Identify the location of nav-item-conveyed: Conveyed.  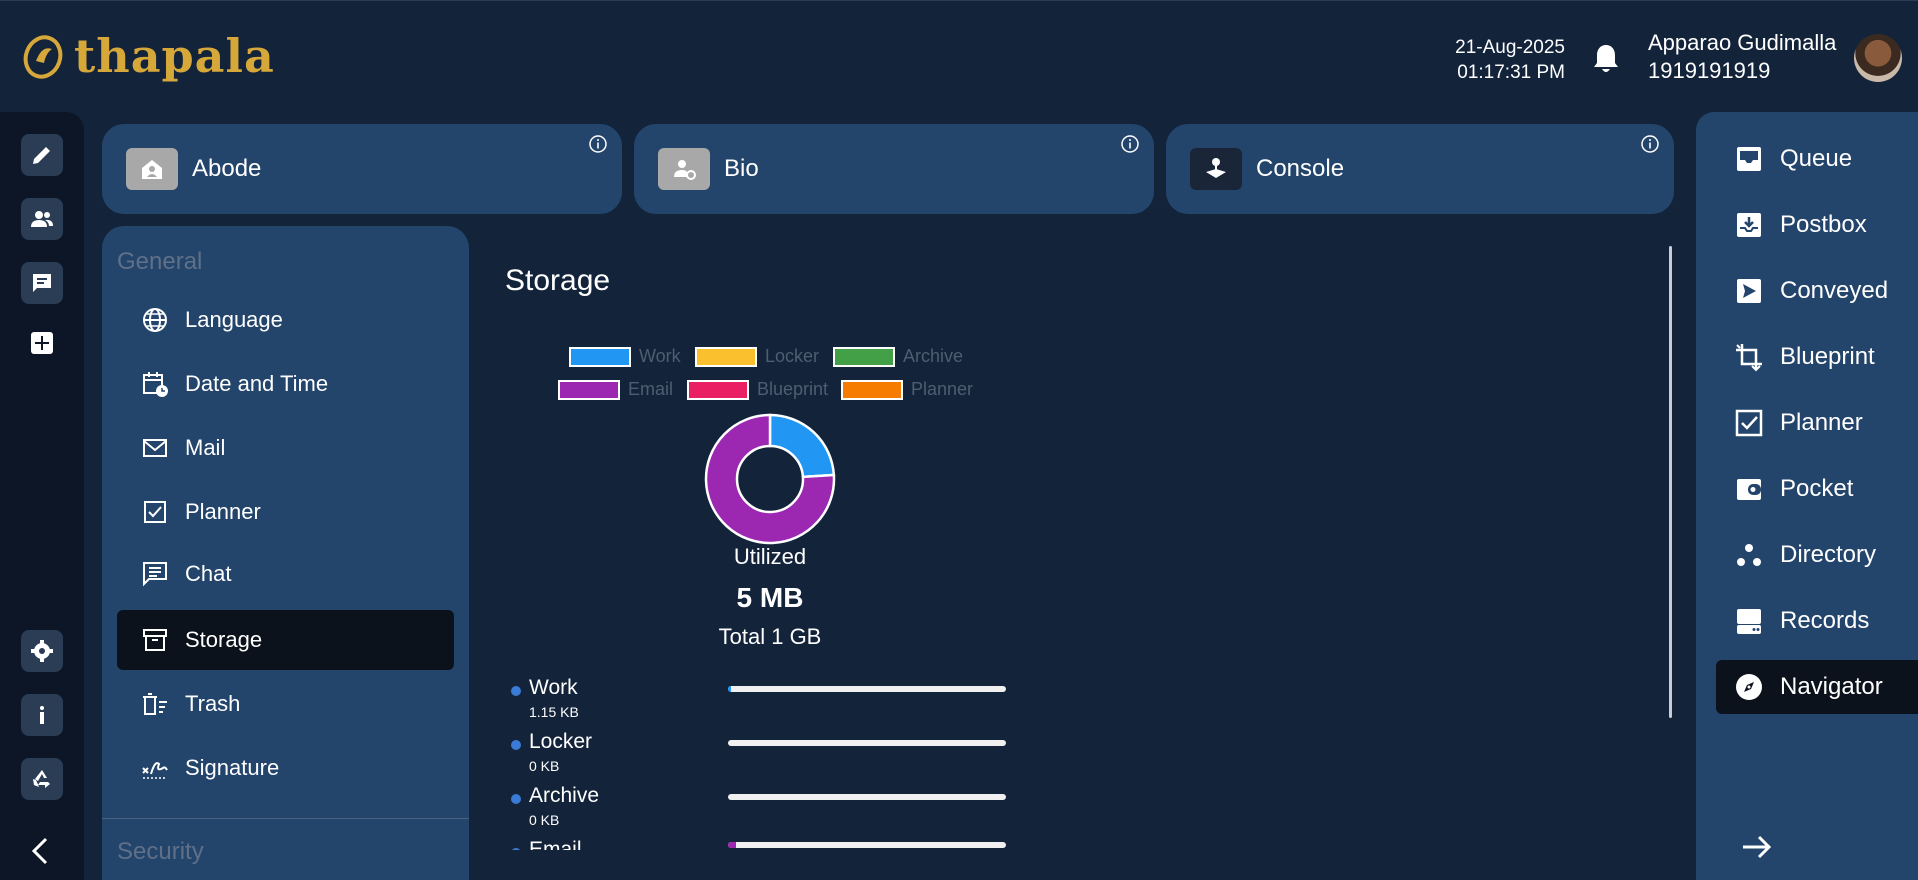
(1817, 291).